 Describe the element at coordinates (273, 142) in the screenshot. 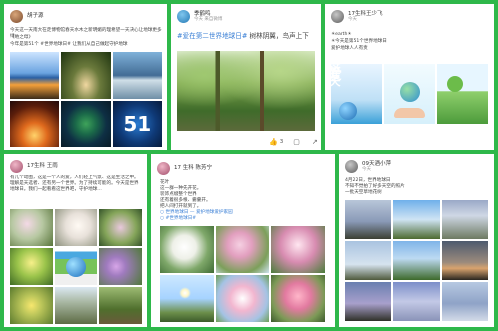

I see `like-icon: 👍` at that location.